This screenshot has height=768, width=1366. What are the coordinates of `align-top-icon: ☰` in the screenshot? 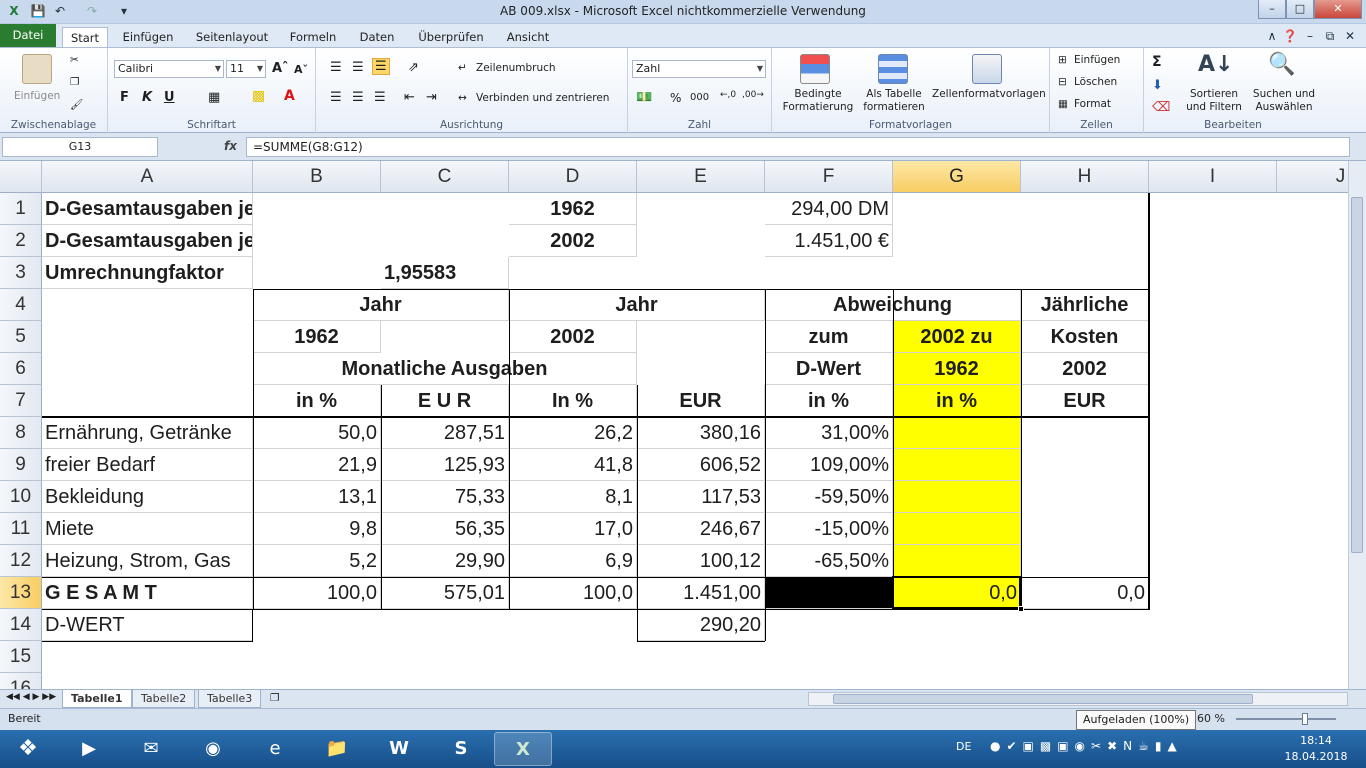 It's located at (336, 67).